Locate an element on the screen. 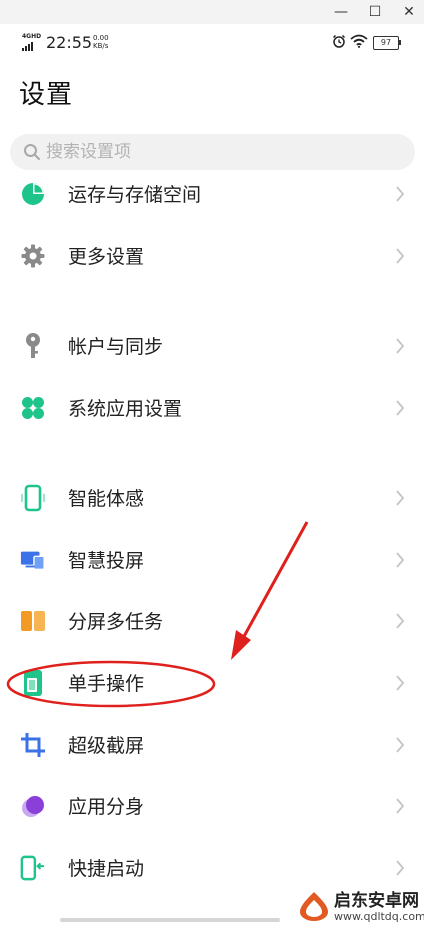 The height and width of the screenshot is (928, 424). watermark-name: 启东安卓网 is located at coordinates (376, 901).